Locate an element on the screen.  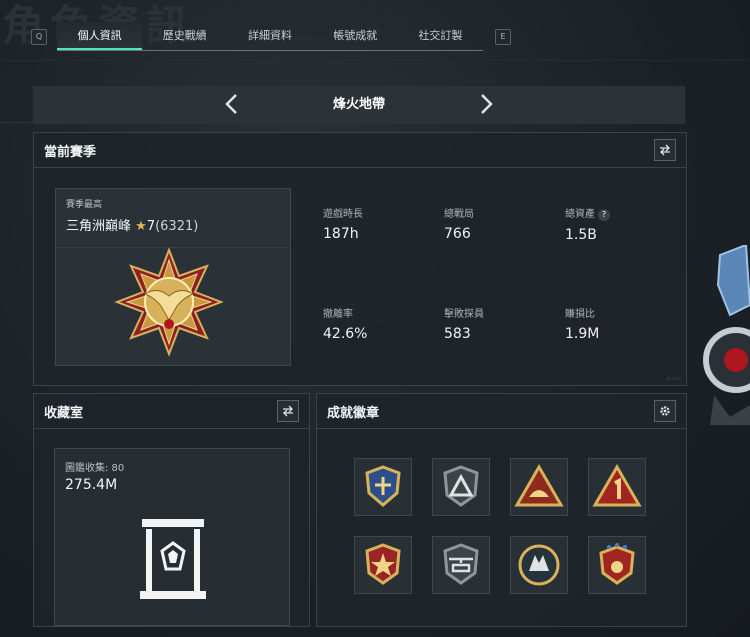
panel-corner-mark: ▫▫▫ is located at coordinates (674, 378).